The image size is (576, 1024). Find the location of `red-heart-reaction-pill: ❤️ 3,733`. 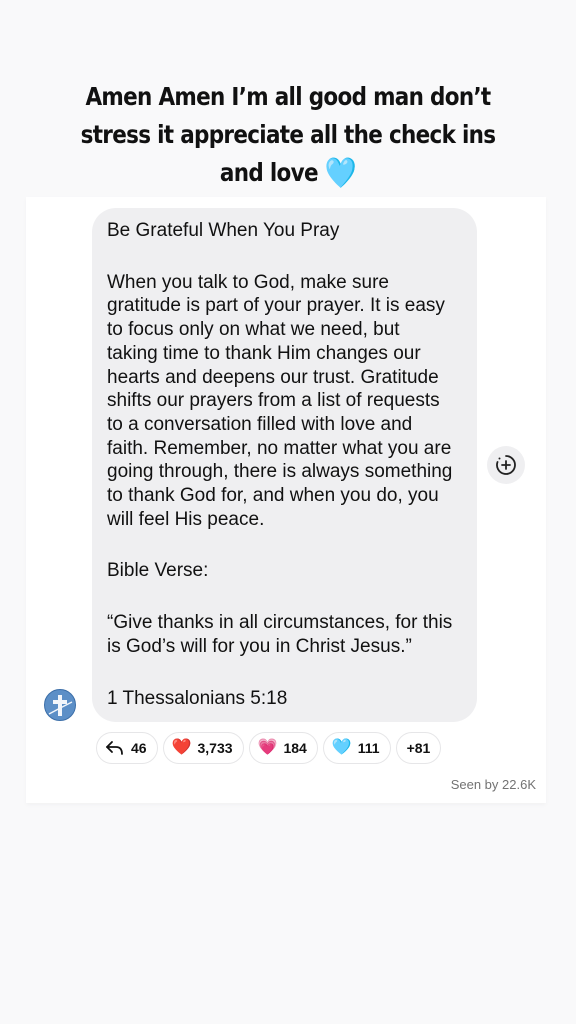

red-heart-reaction-pill: ❤️ 3,733 is located at coordinates (203, 748).